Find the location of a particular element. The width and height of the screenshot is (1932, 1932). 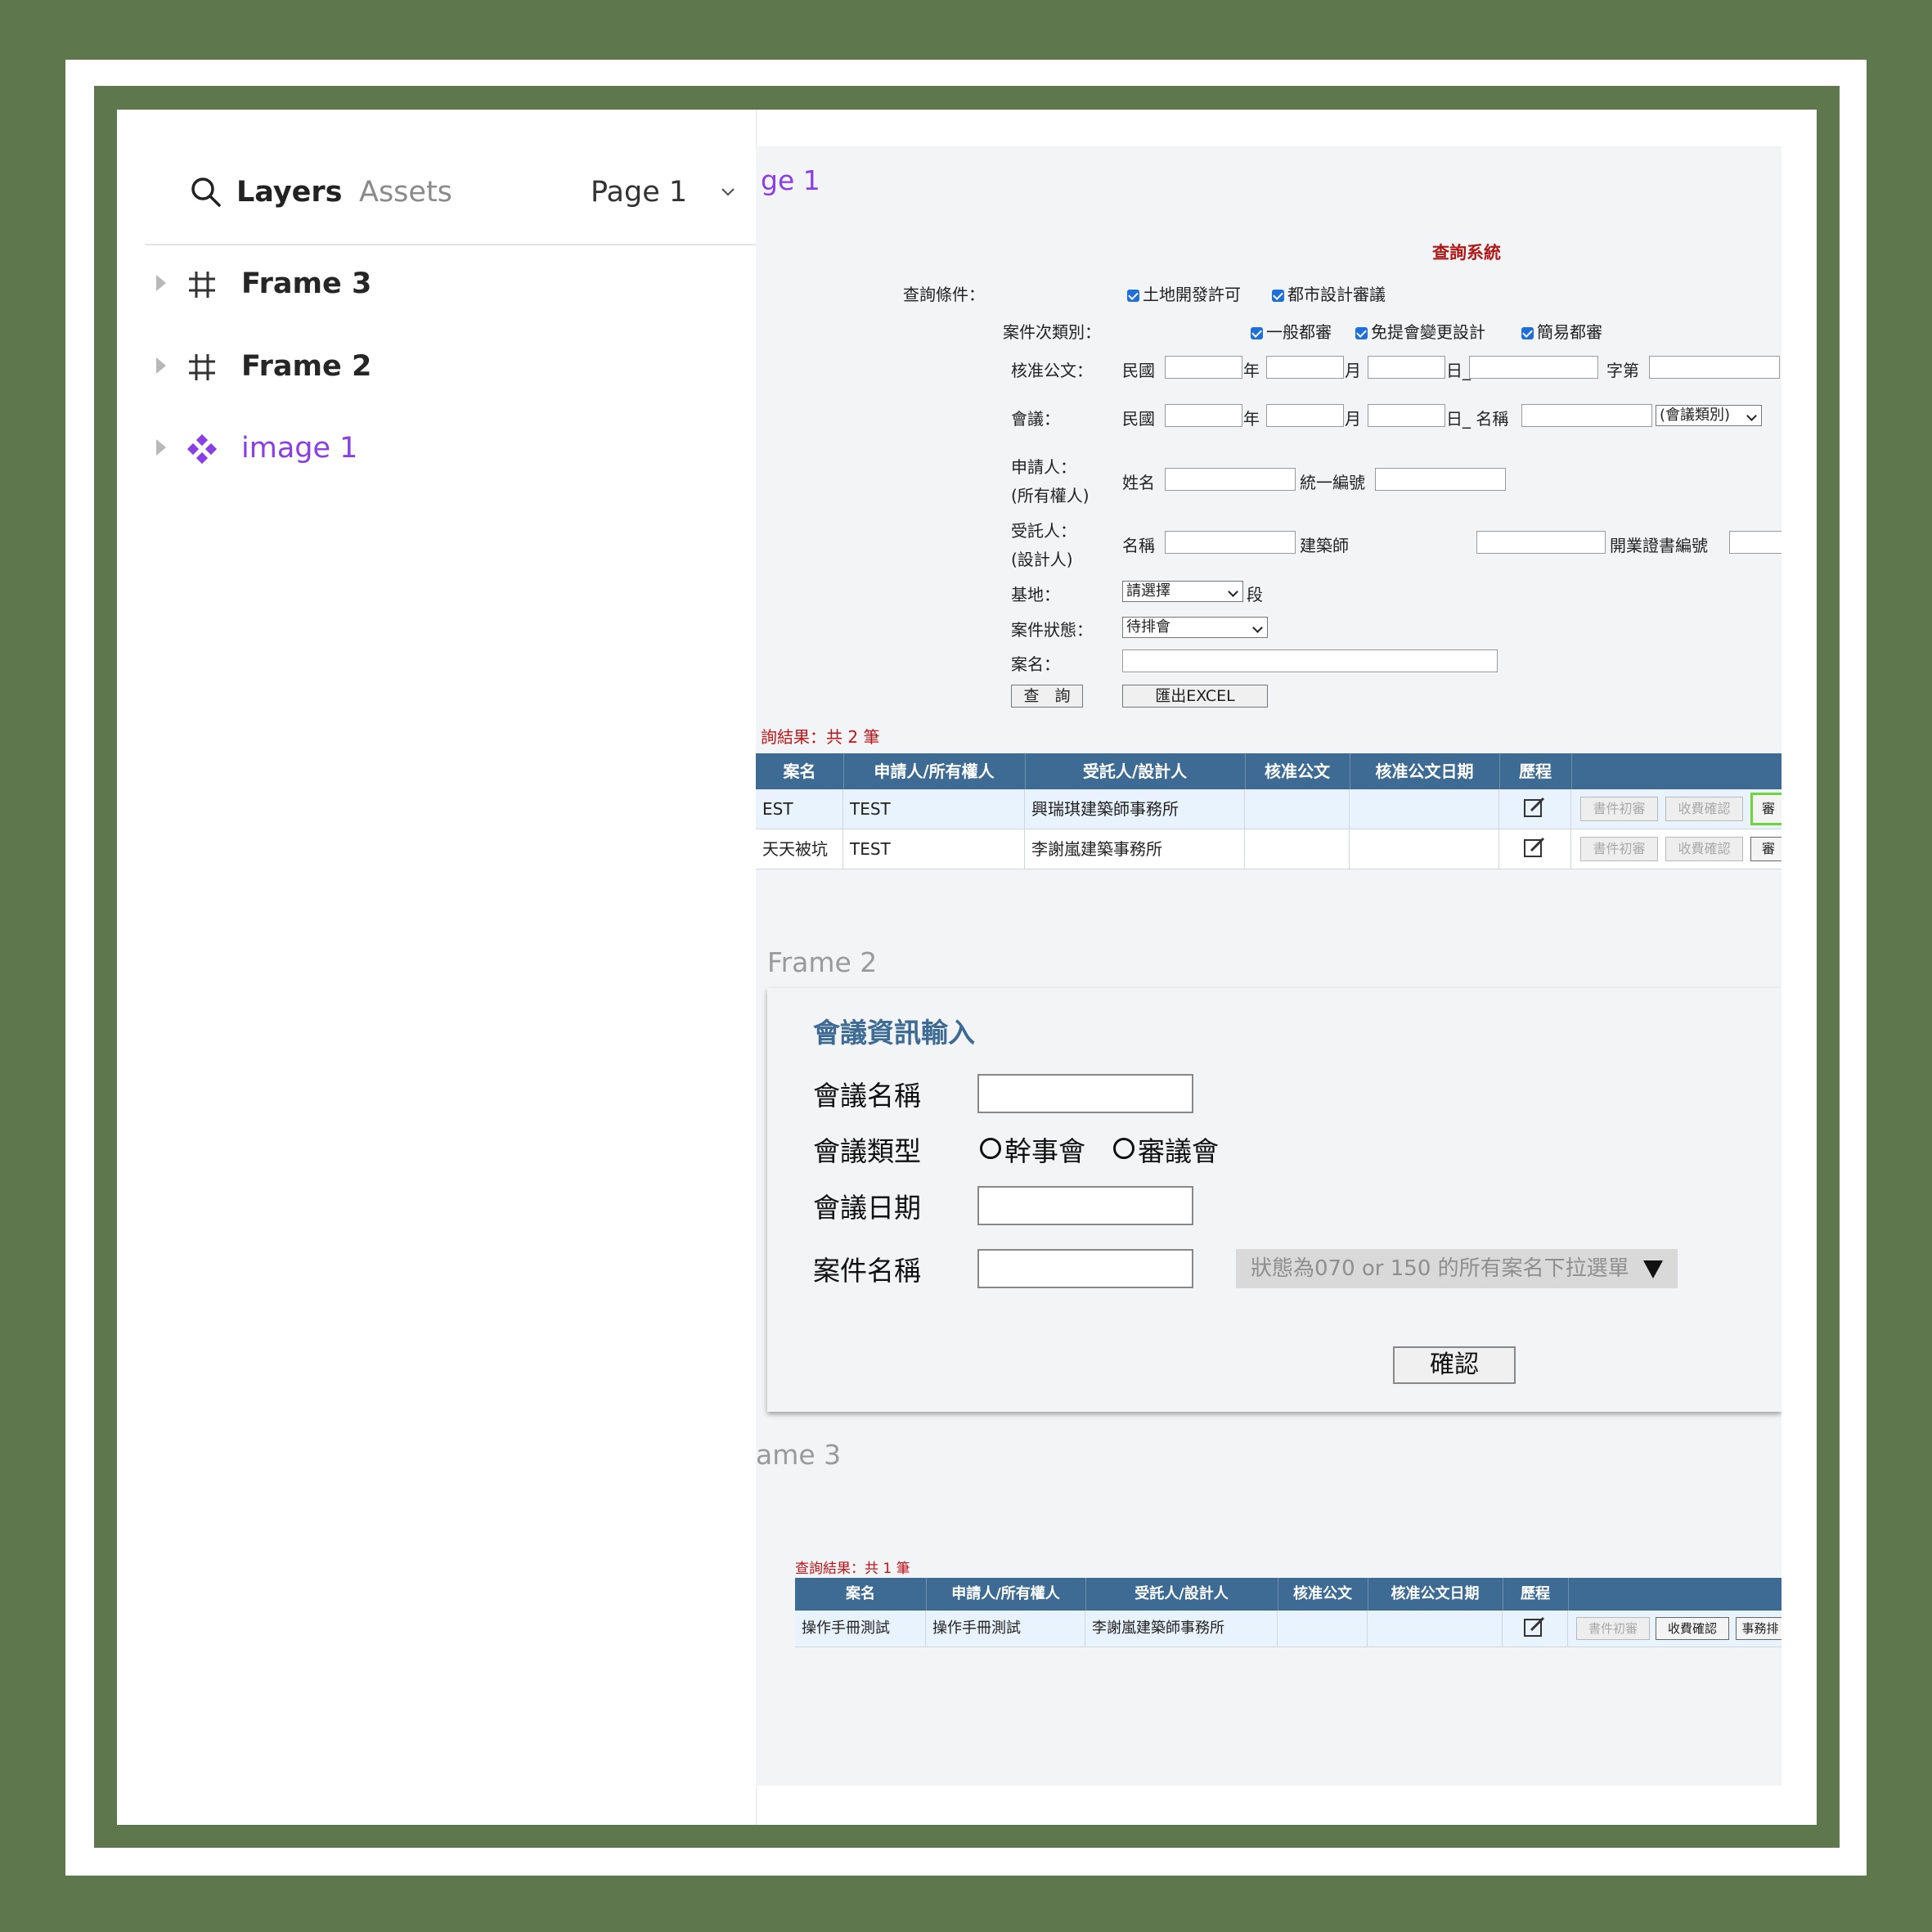

radio-executive-meeting: 幹事會 is located at coordinates (1032, 1150).